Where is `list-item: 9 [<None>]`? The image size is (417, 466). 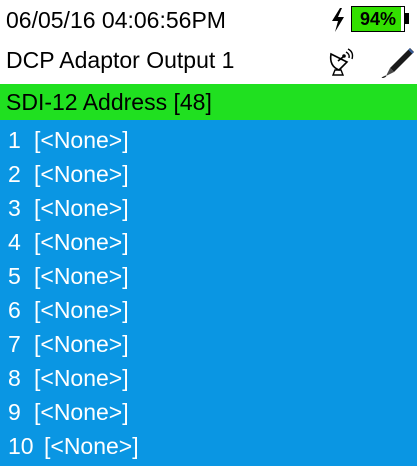 list-item: 9 [<None>] is located at coordinates (208, 412).